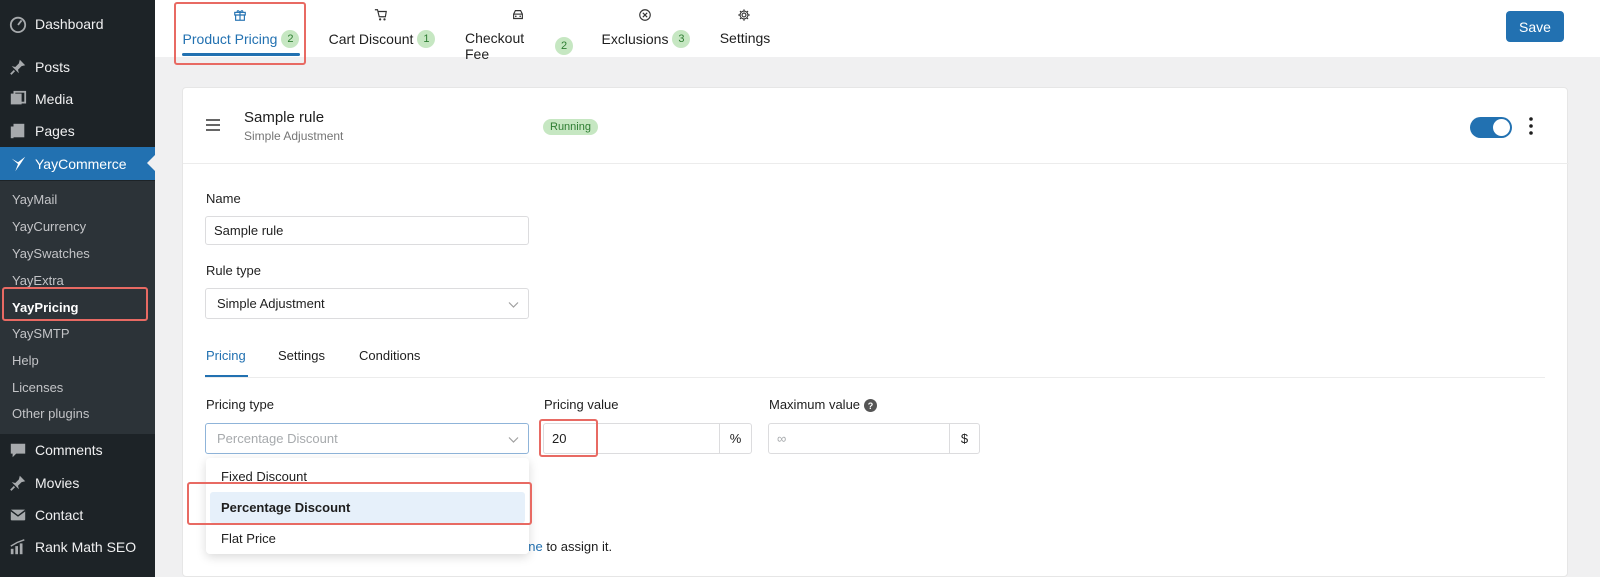  I want to click on dashboard-icon, so click(18, 24).